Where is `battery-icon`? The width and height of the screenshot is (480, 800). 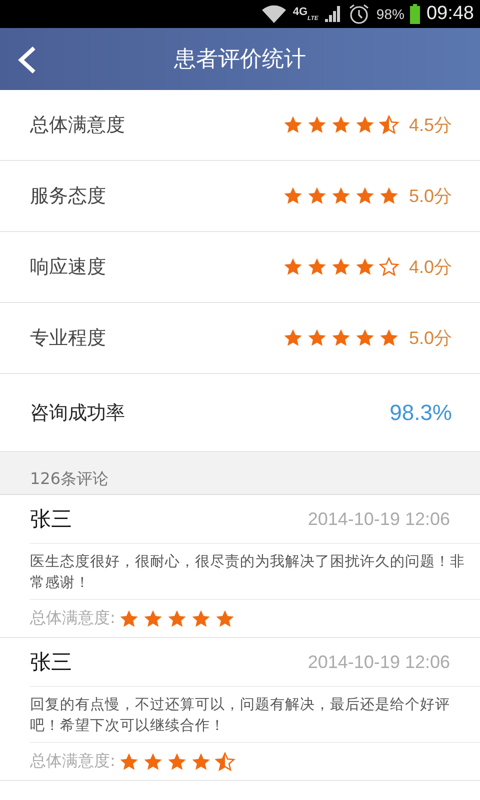
battery-icon is located at coordinates (415, 14).